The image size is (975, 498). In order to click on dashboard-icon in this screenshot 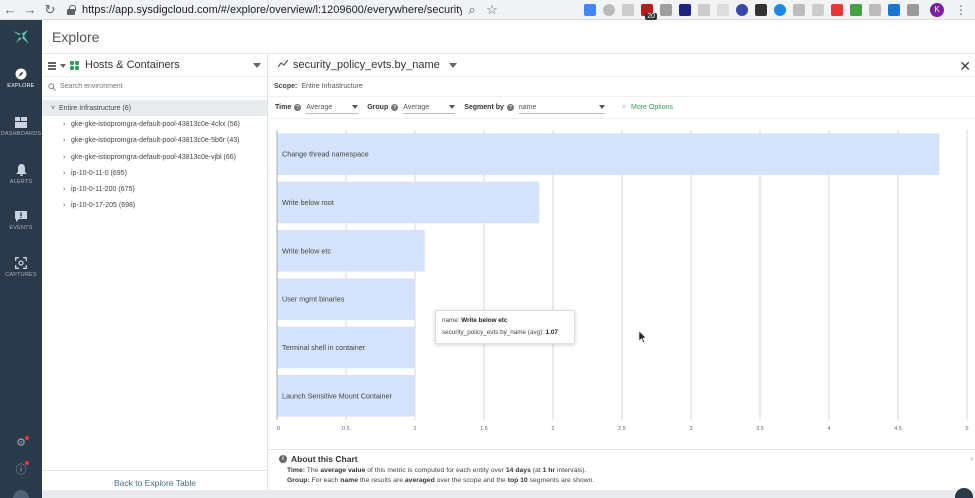, I will do `click(21, 122)`.